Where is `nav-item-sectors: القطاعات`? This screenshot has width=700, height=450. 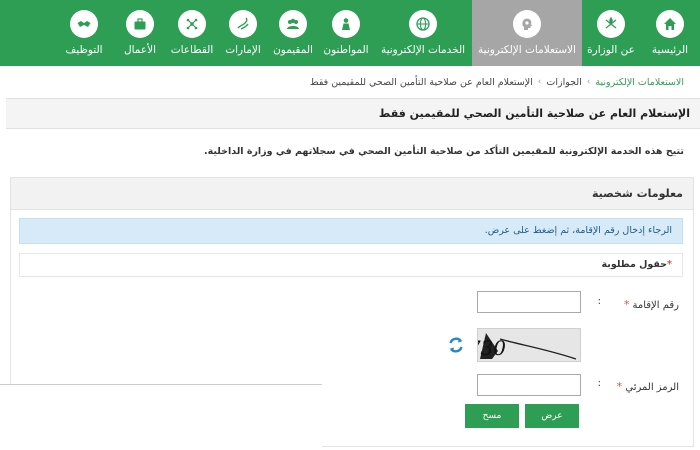 nav-item-sectors: القطاعات is located at coordinates (192, 33).